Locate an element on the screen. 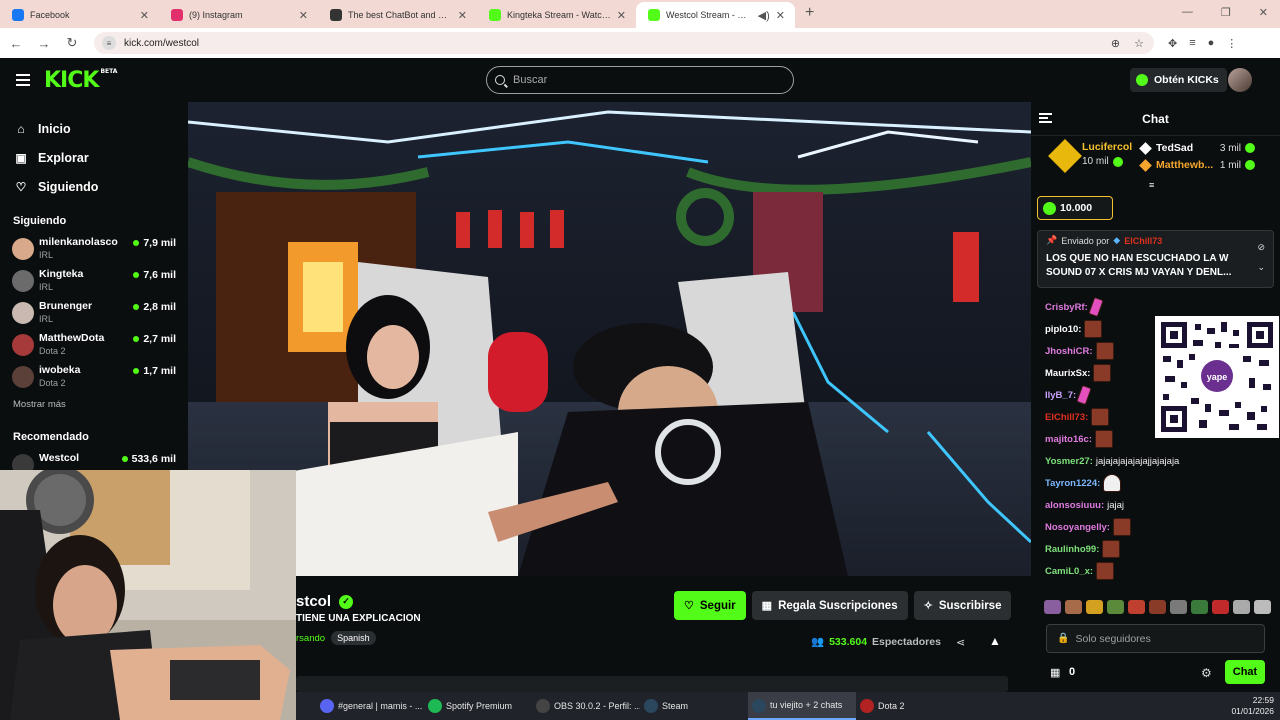 The width and height of the screenshot is (1280, 720). kicks-pill: 10.000 is located at coordinates (1075, 208).